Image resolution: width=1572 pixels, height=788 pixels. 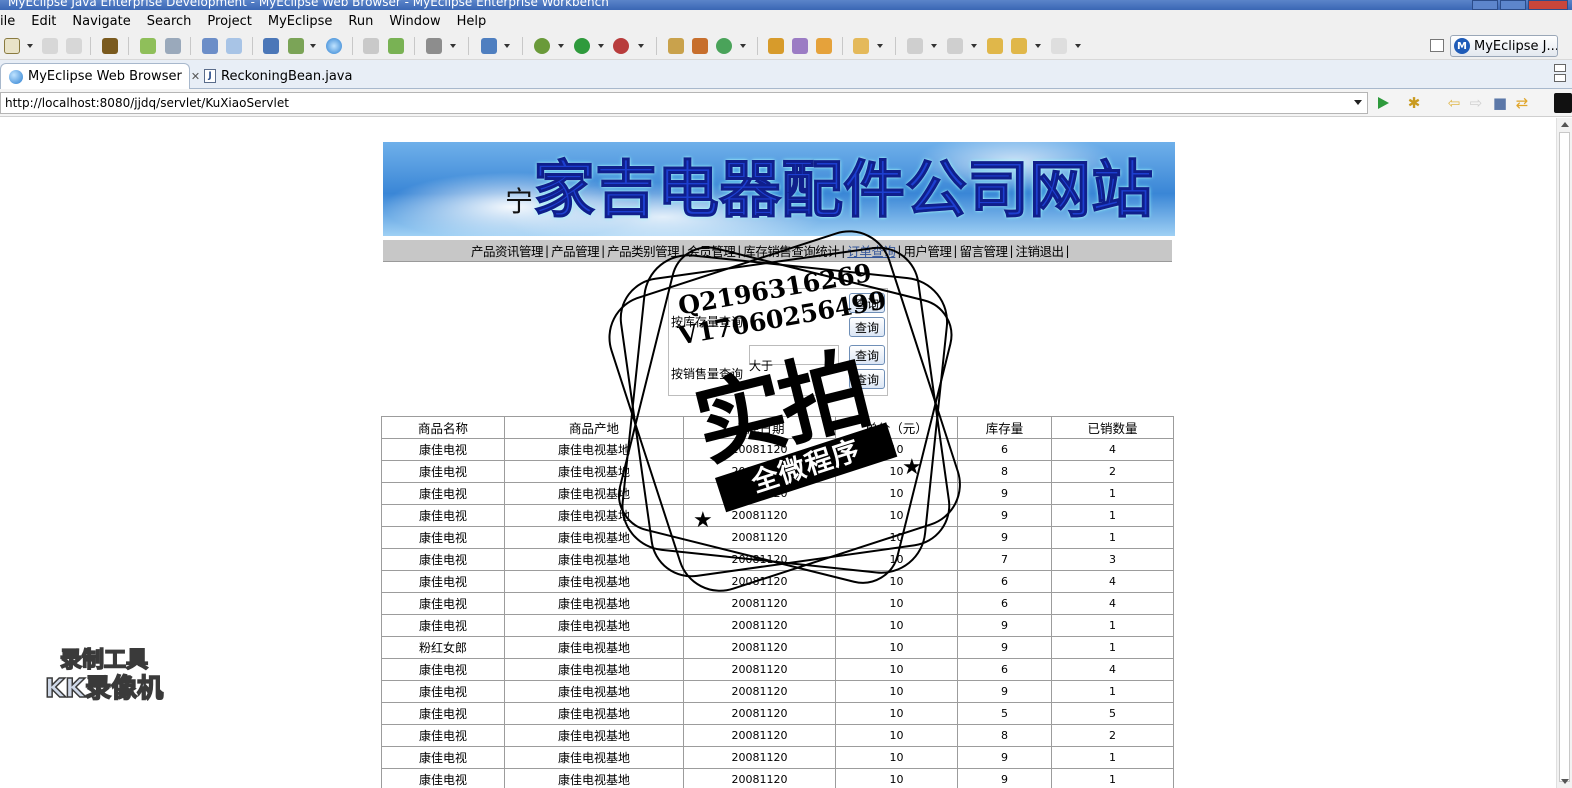 I want to click on forward-icon, so click(x=1059, y=46).